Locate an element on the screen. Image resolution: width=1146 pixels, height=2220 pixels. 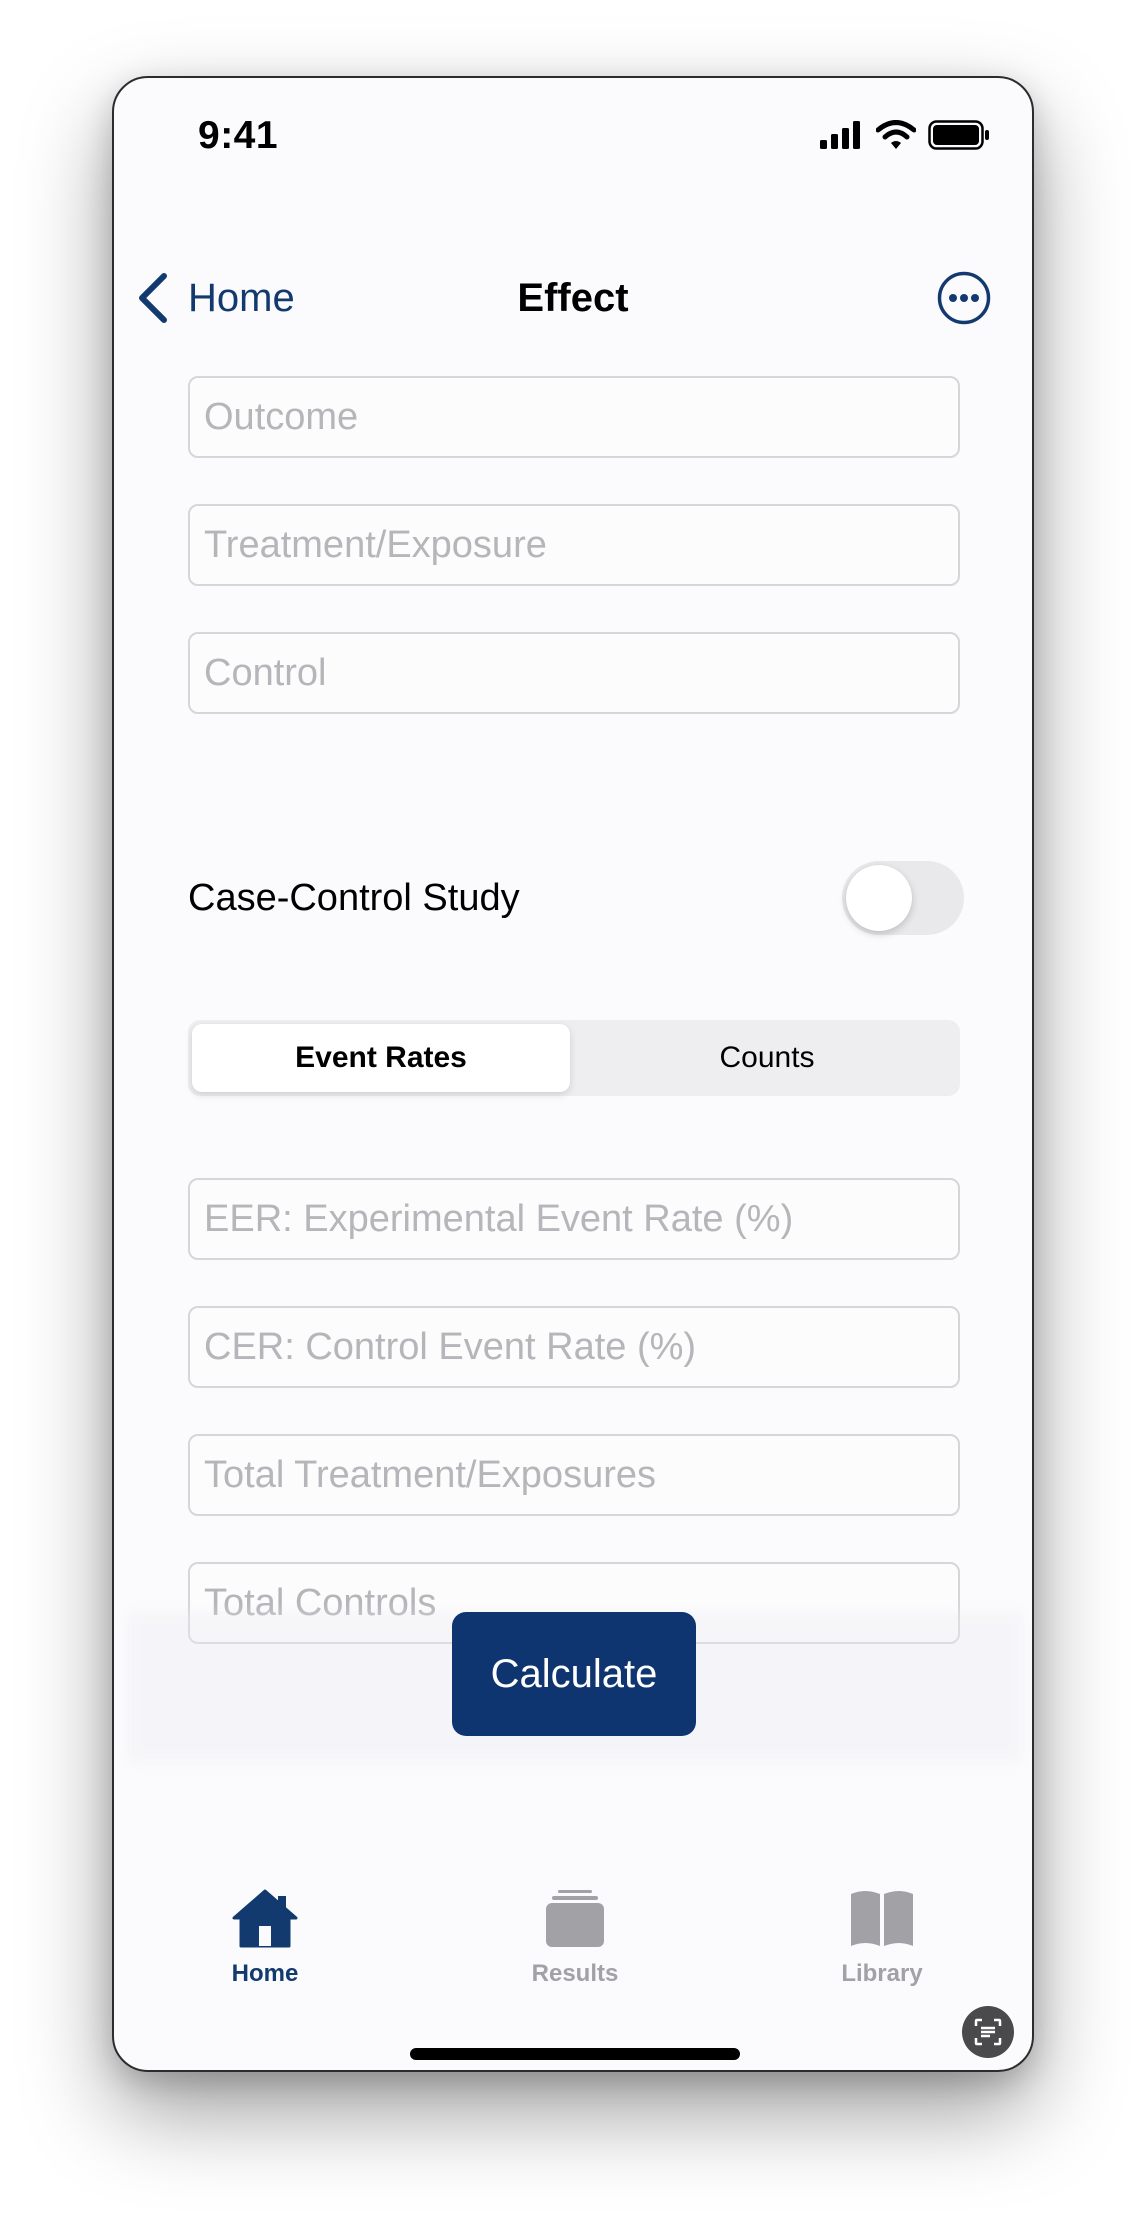
cer-field is located at coordinates (574, 1347).